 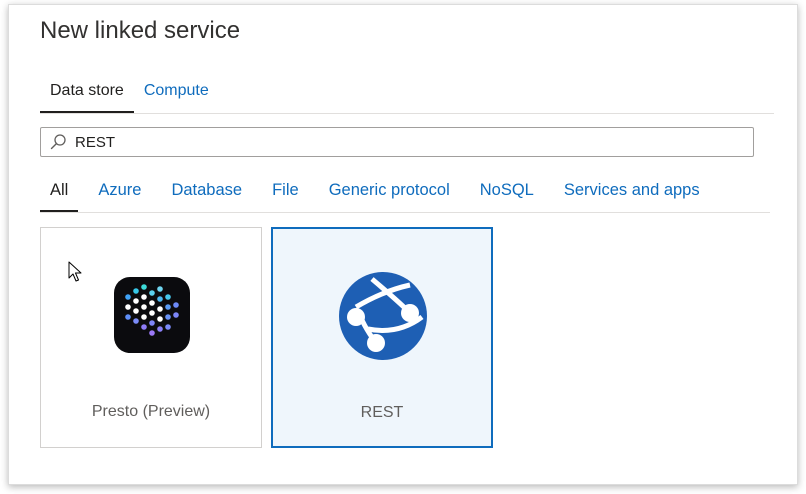 I want to click on search-box, so click(x=397, y=142).